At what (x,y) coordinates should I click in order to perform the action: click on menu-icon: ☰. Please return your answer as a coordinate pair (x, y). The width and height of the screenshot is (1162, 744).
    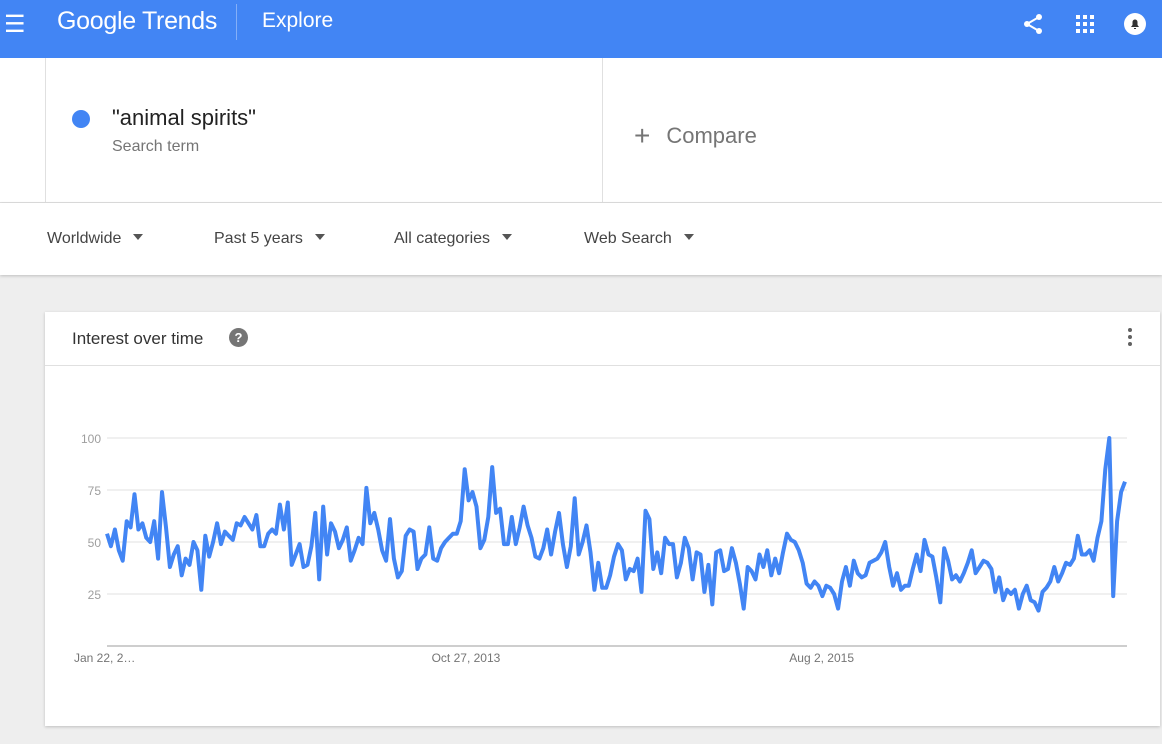
    Looking at the image, I should click on (15, 24).